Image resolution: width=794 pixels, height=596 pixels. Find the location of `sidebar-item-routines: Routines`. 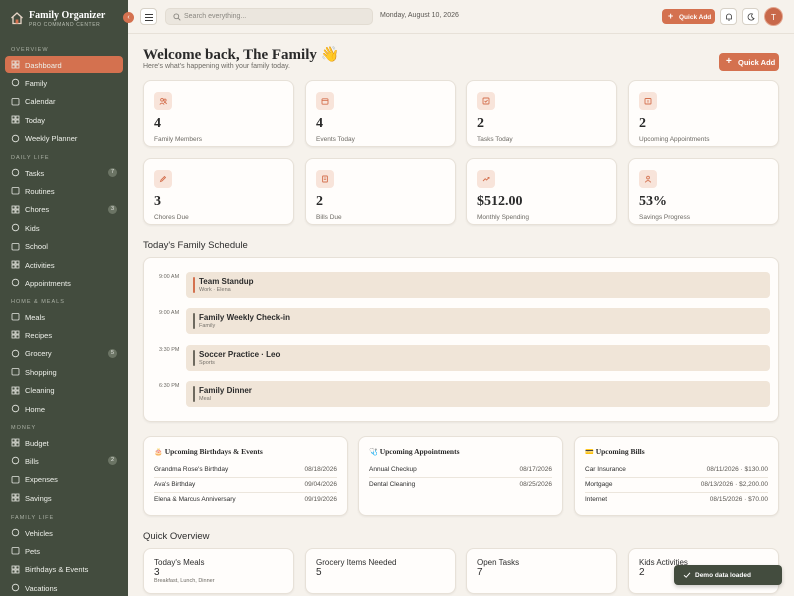

sidebar-item-routines: Routines is located at coordinates (64, 190).